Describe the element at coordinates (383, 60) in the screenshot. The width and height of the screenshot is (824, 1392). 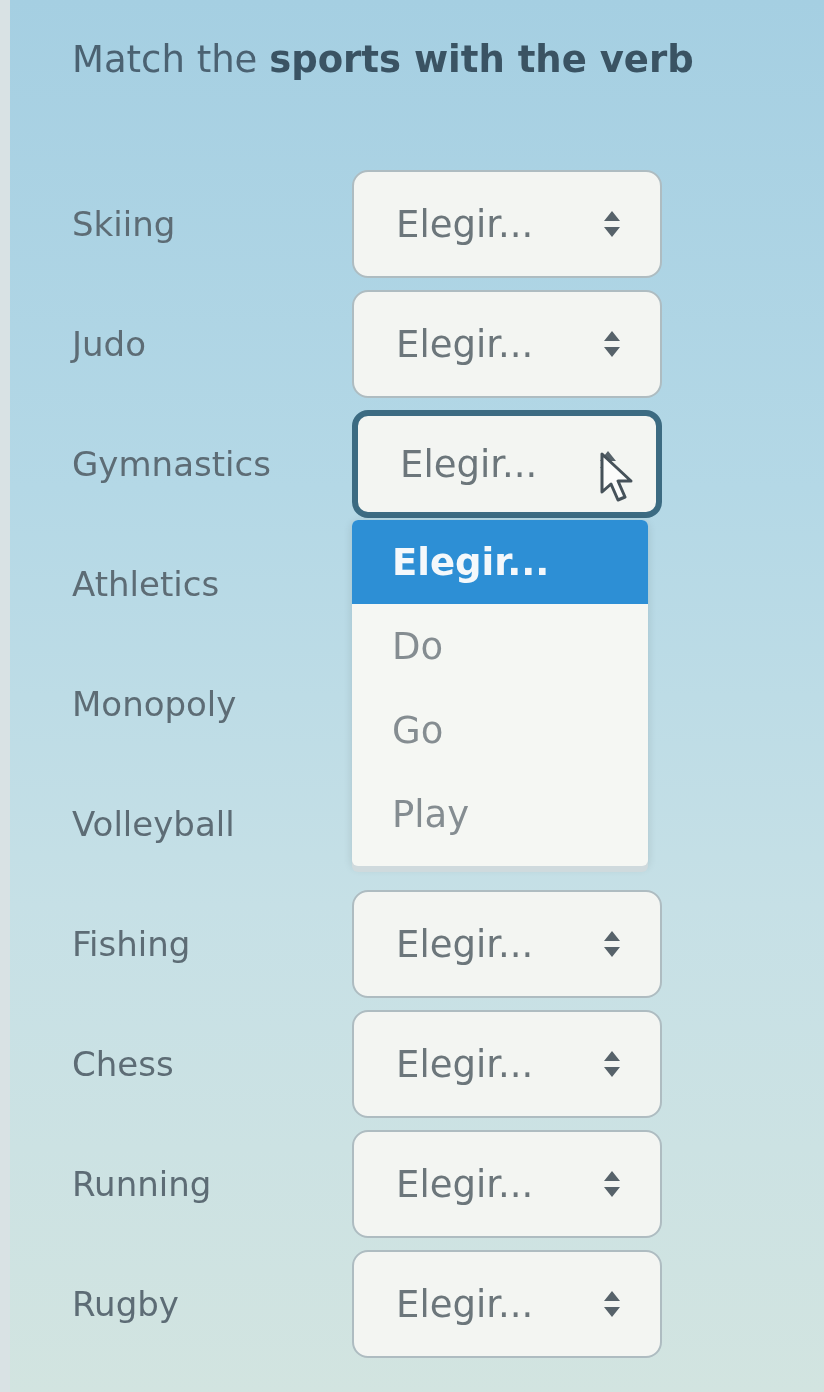
I see `instruction-text: Match the sports with the verb` at that location.